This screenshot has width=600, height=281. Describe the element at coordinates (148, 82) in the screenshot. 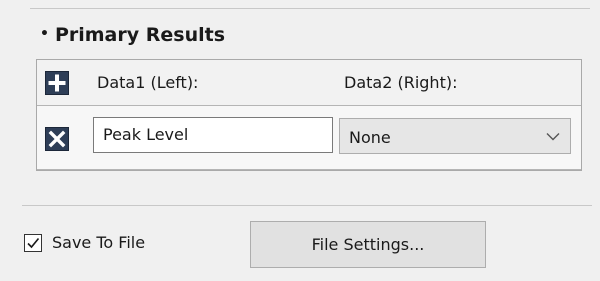

I see `data1-header: Data1 (Left):` at that location.